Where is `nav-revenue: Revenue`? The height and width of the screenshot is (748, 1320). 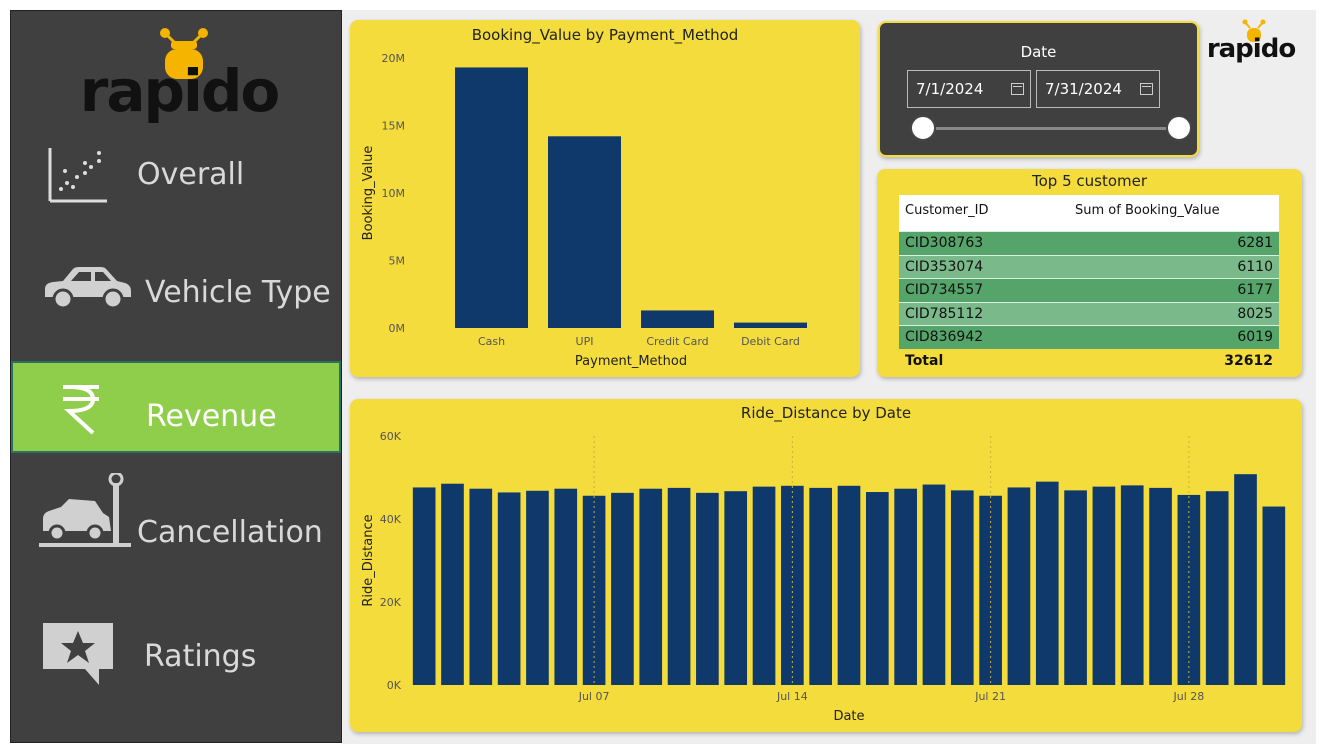 nav-revenue: Revenue is located at coordinates (176, 407).